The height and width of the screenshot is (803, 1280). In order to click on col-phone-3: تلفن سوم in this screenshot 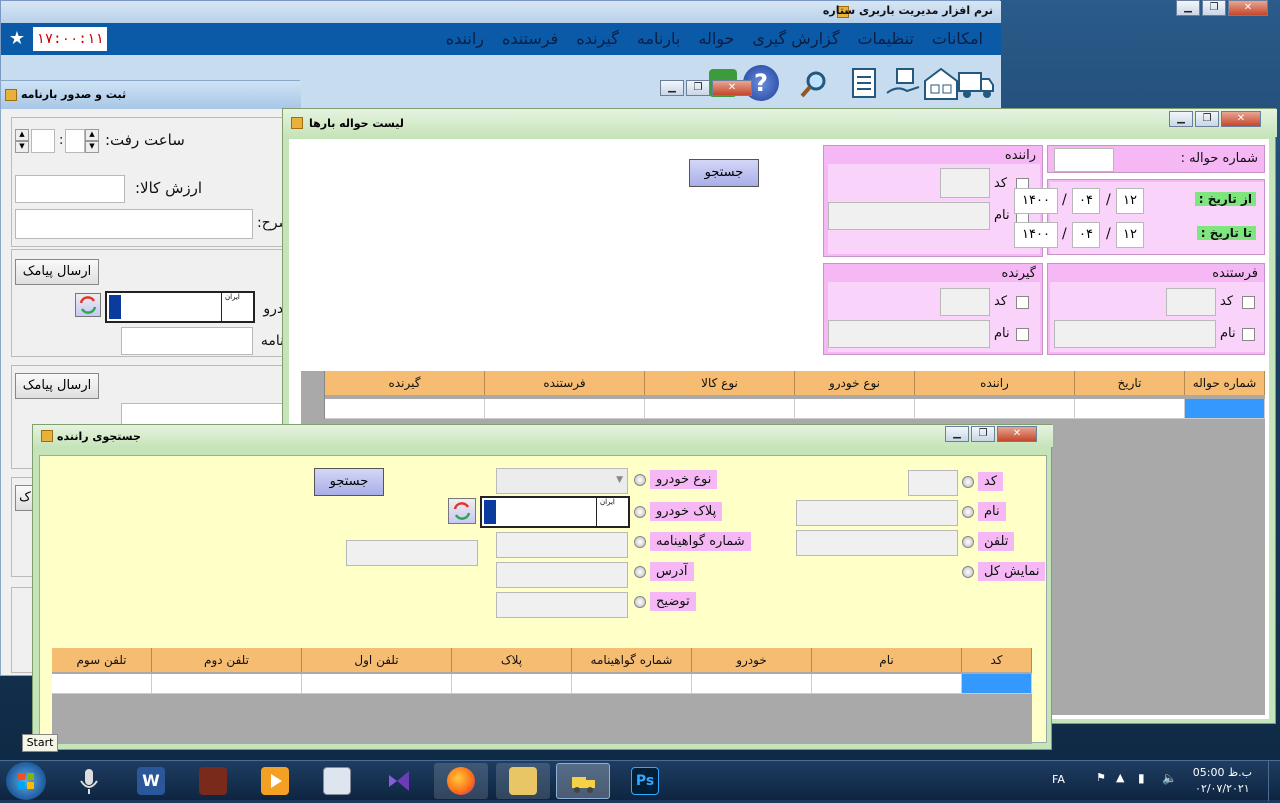, I will do `click(102, 660)`.